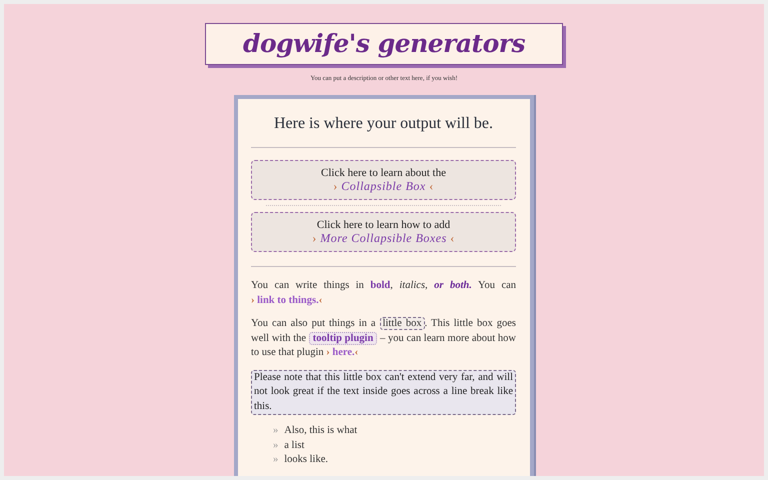  I want to click on paragraph: You can also put things in a little box . This little box goes well with the tooltip plugin – you can learn more about how to use that plugin › here.‹, so click(383, 338).